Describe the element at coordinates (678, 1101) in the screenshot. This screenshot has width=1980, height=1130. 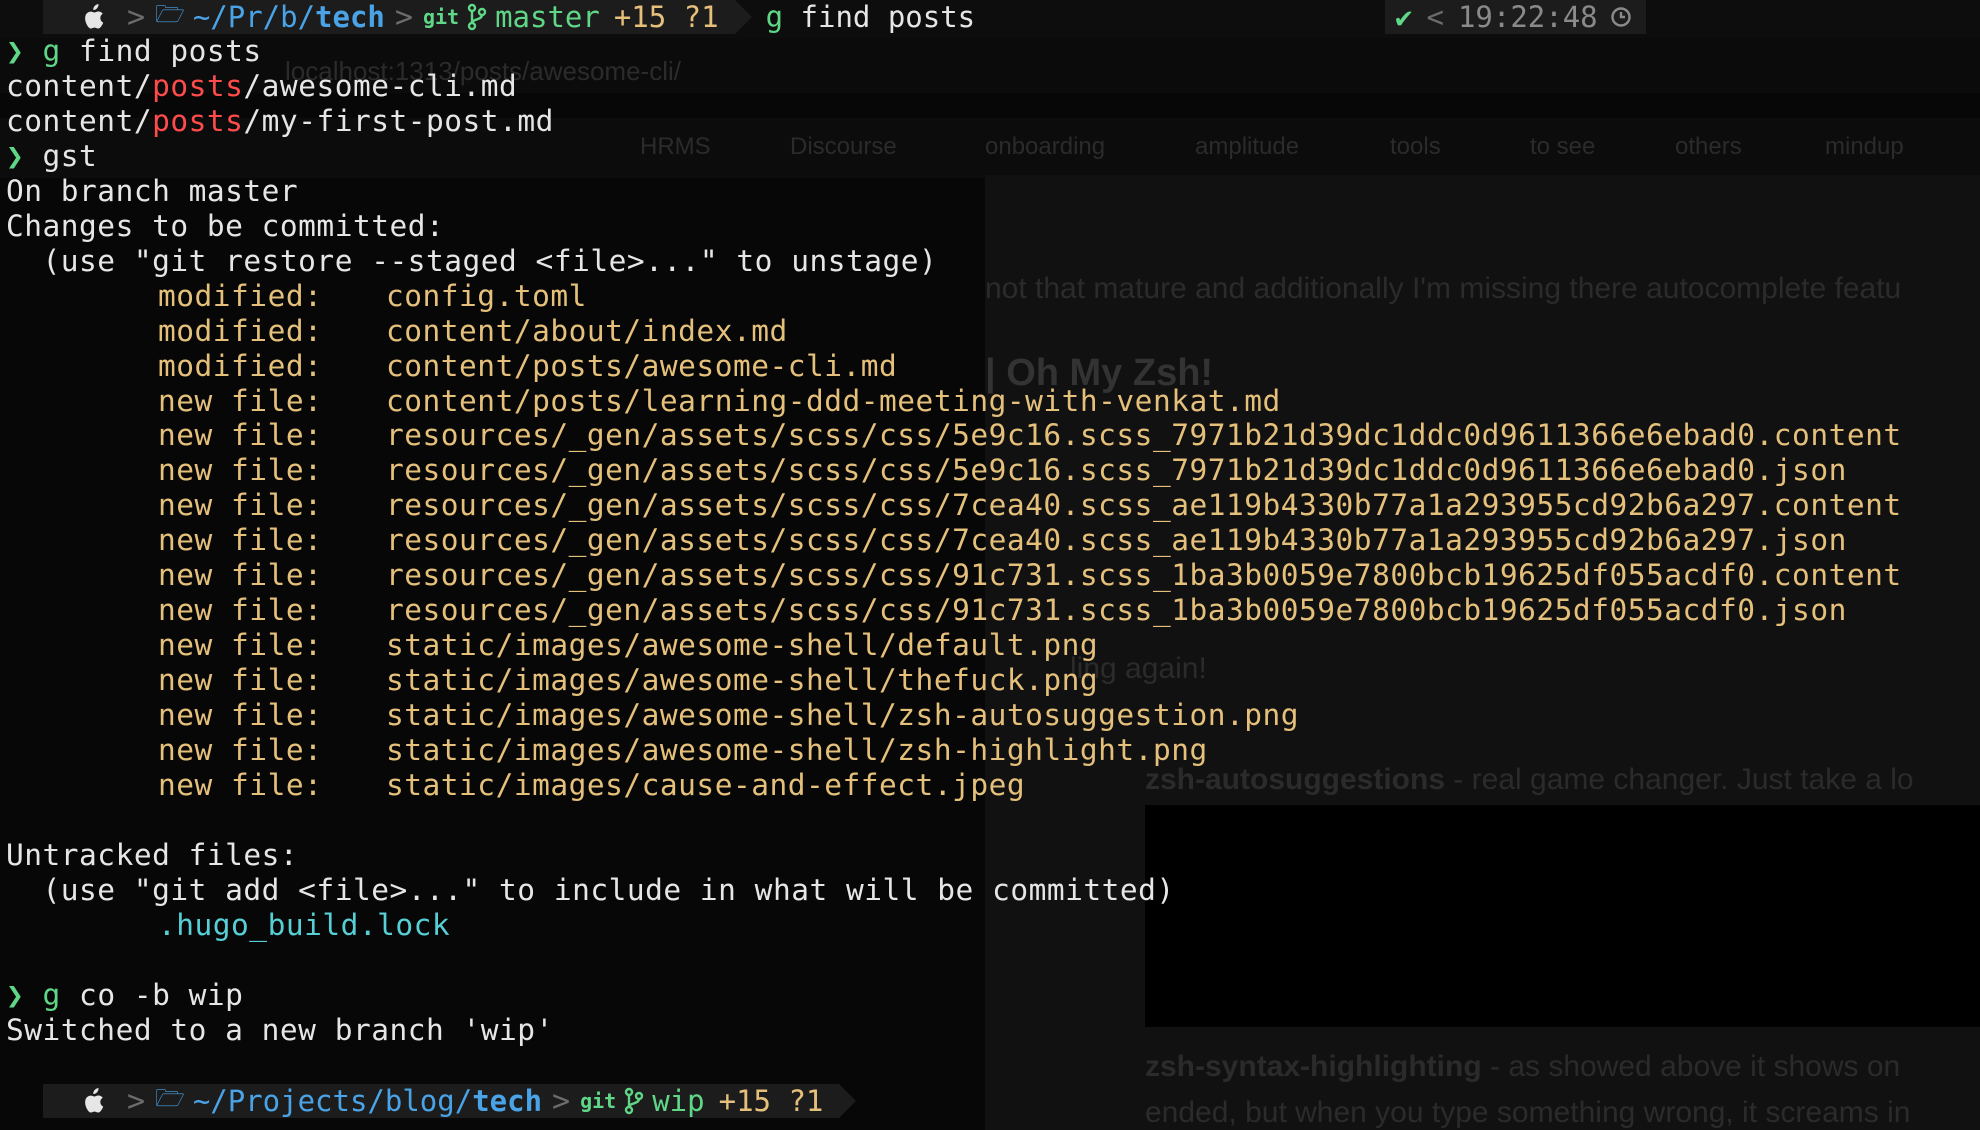
I see `prompt-branch: wip` at that location.